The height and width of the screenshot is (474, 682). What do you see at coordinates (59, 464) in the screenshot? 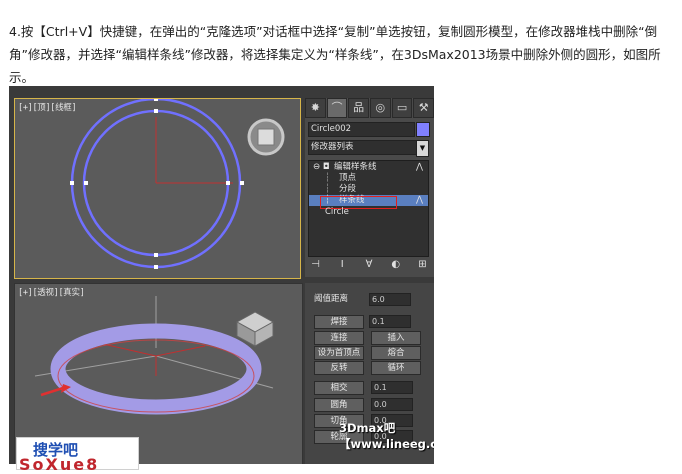
I see `logo-sub-text: SoXue8` at bounding box center [59, 464].